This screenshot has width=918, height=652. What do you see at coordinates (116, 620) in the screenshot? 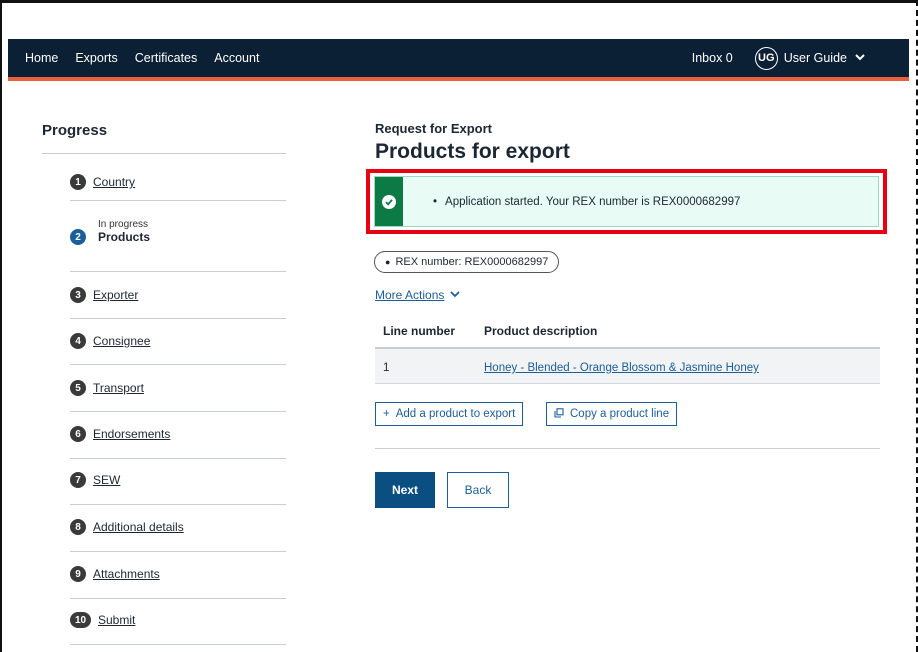
I see `step-label: Submit` at bounding box center [116, 620].